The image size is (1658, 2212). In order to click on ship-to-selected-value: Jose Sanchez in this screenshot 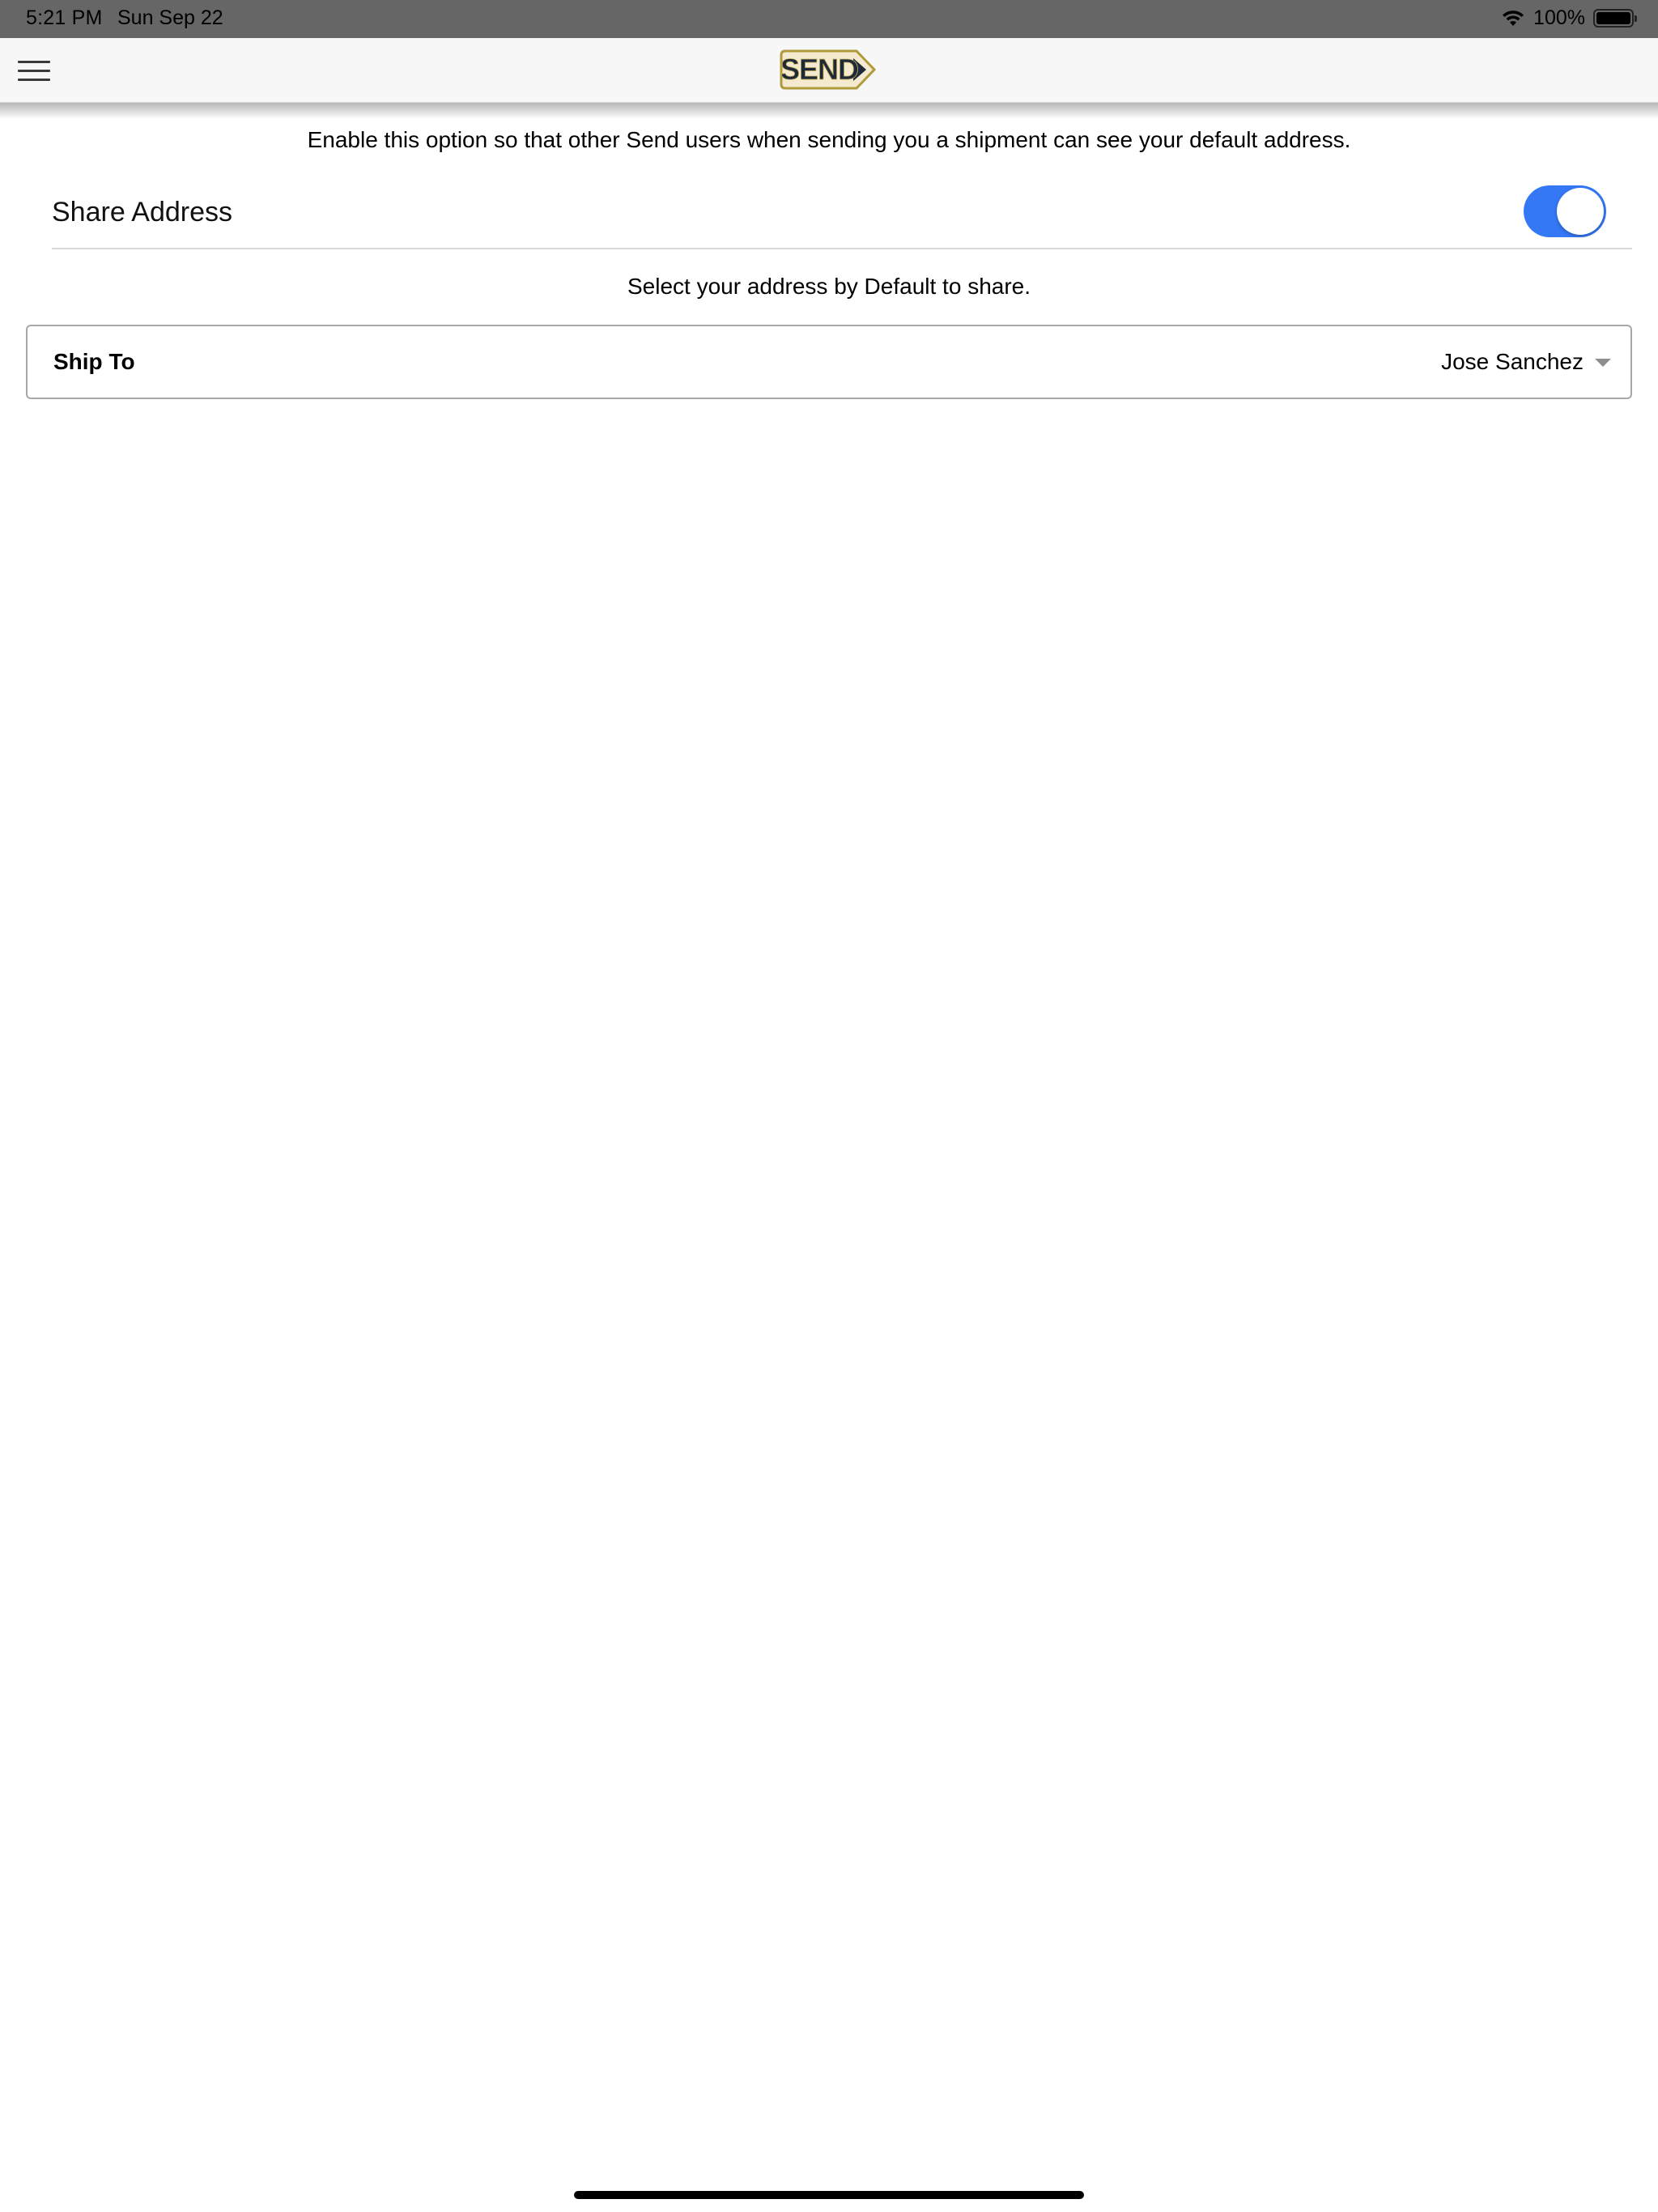, I will do `click(1512, 362)`.